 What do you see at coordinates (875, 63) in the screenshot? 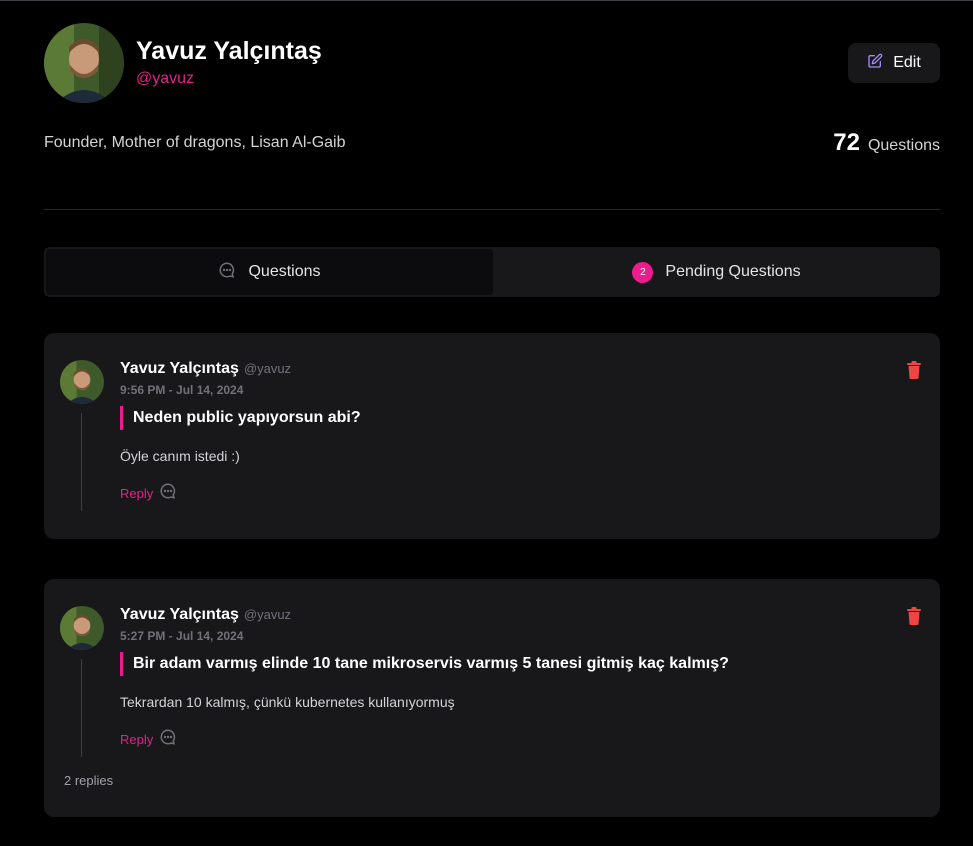
I see `edit-icon` at bounding box center [875, 63].